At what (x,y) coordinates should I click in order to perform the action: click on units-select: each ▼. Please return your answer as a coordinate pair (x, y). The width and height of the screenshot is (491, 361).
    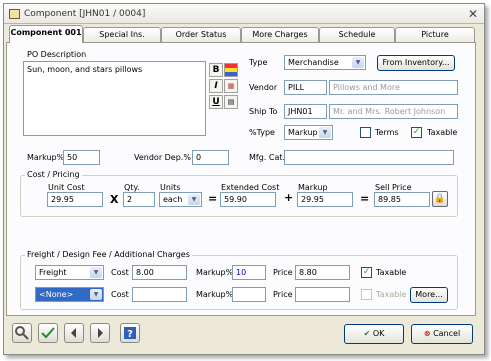
    Looking at the image, I should click on (180, 199).